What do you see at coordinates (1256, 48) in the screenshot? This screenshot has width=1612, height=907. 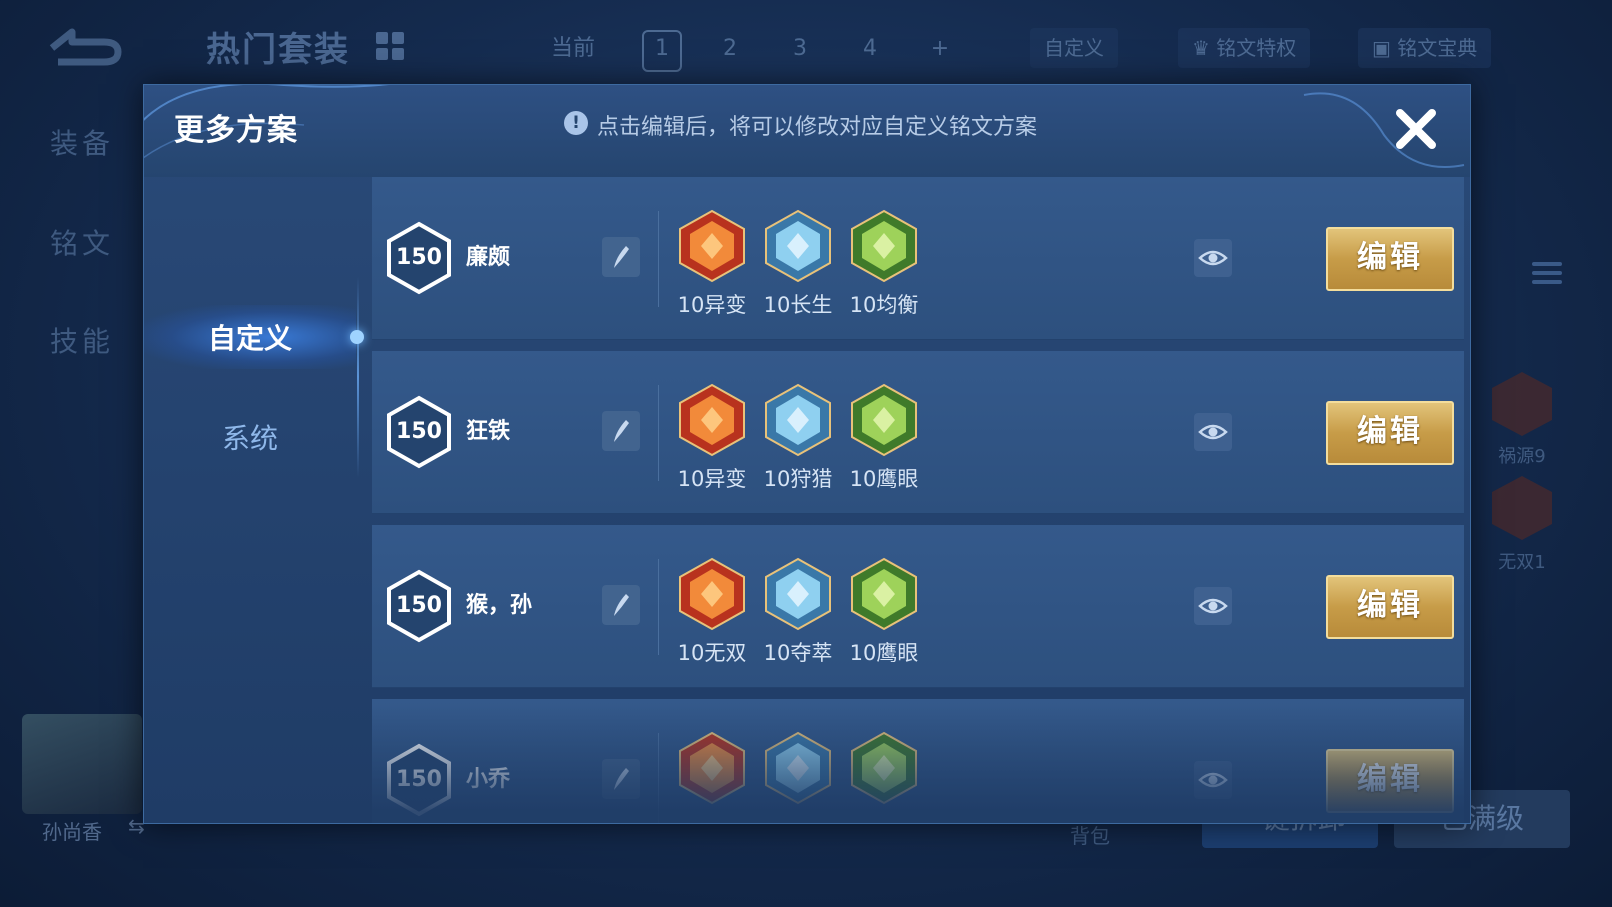 I see `rune-privilege-label: 铭文特权` at bounding box center [1256, 48].